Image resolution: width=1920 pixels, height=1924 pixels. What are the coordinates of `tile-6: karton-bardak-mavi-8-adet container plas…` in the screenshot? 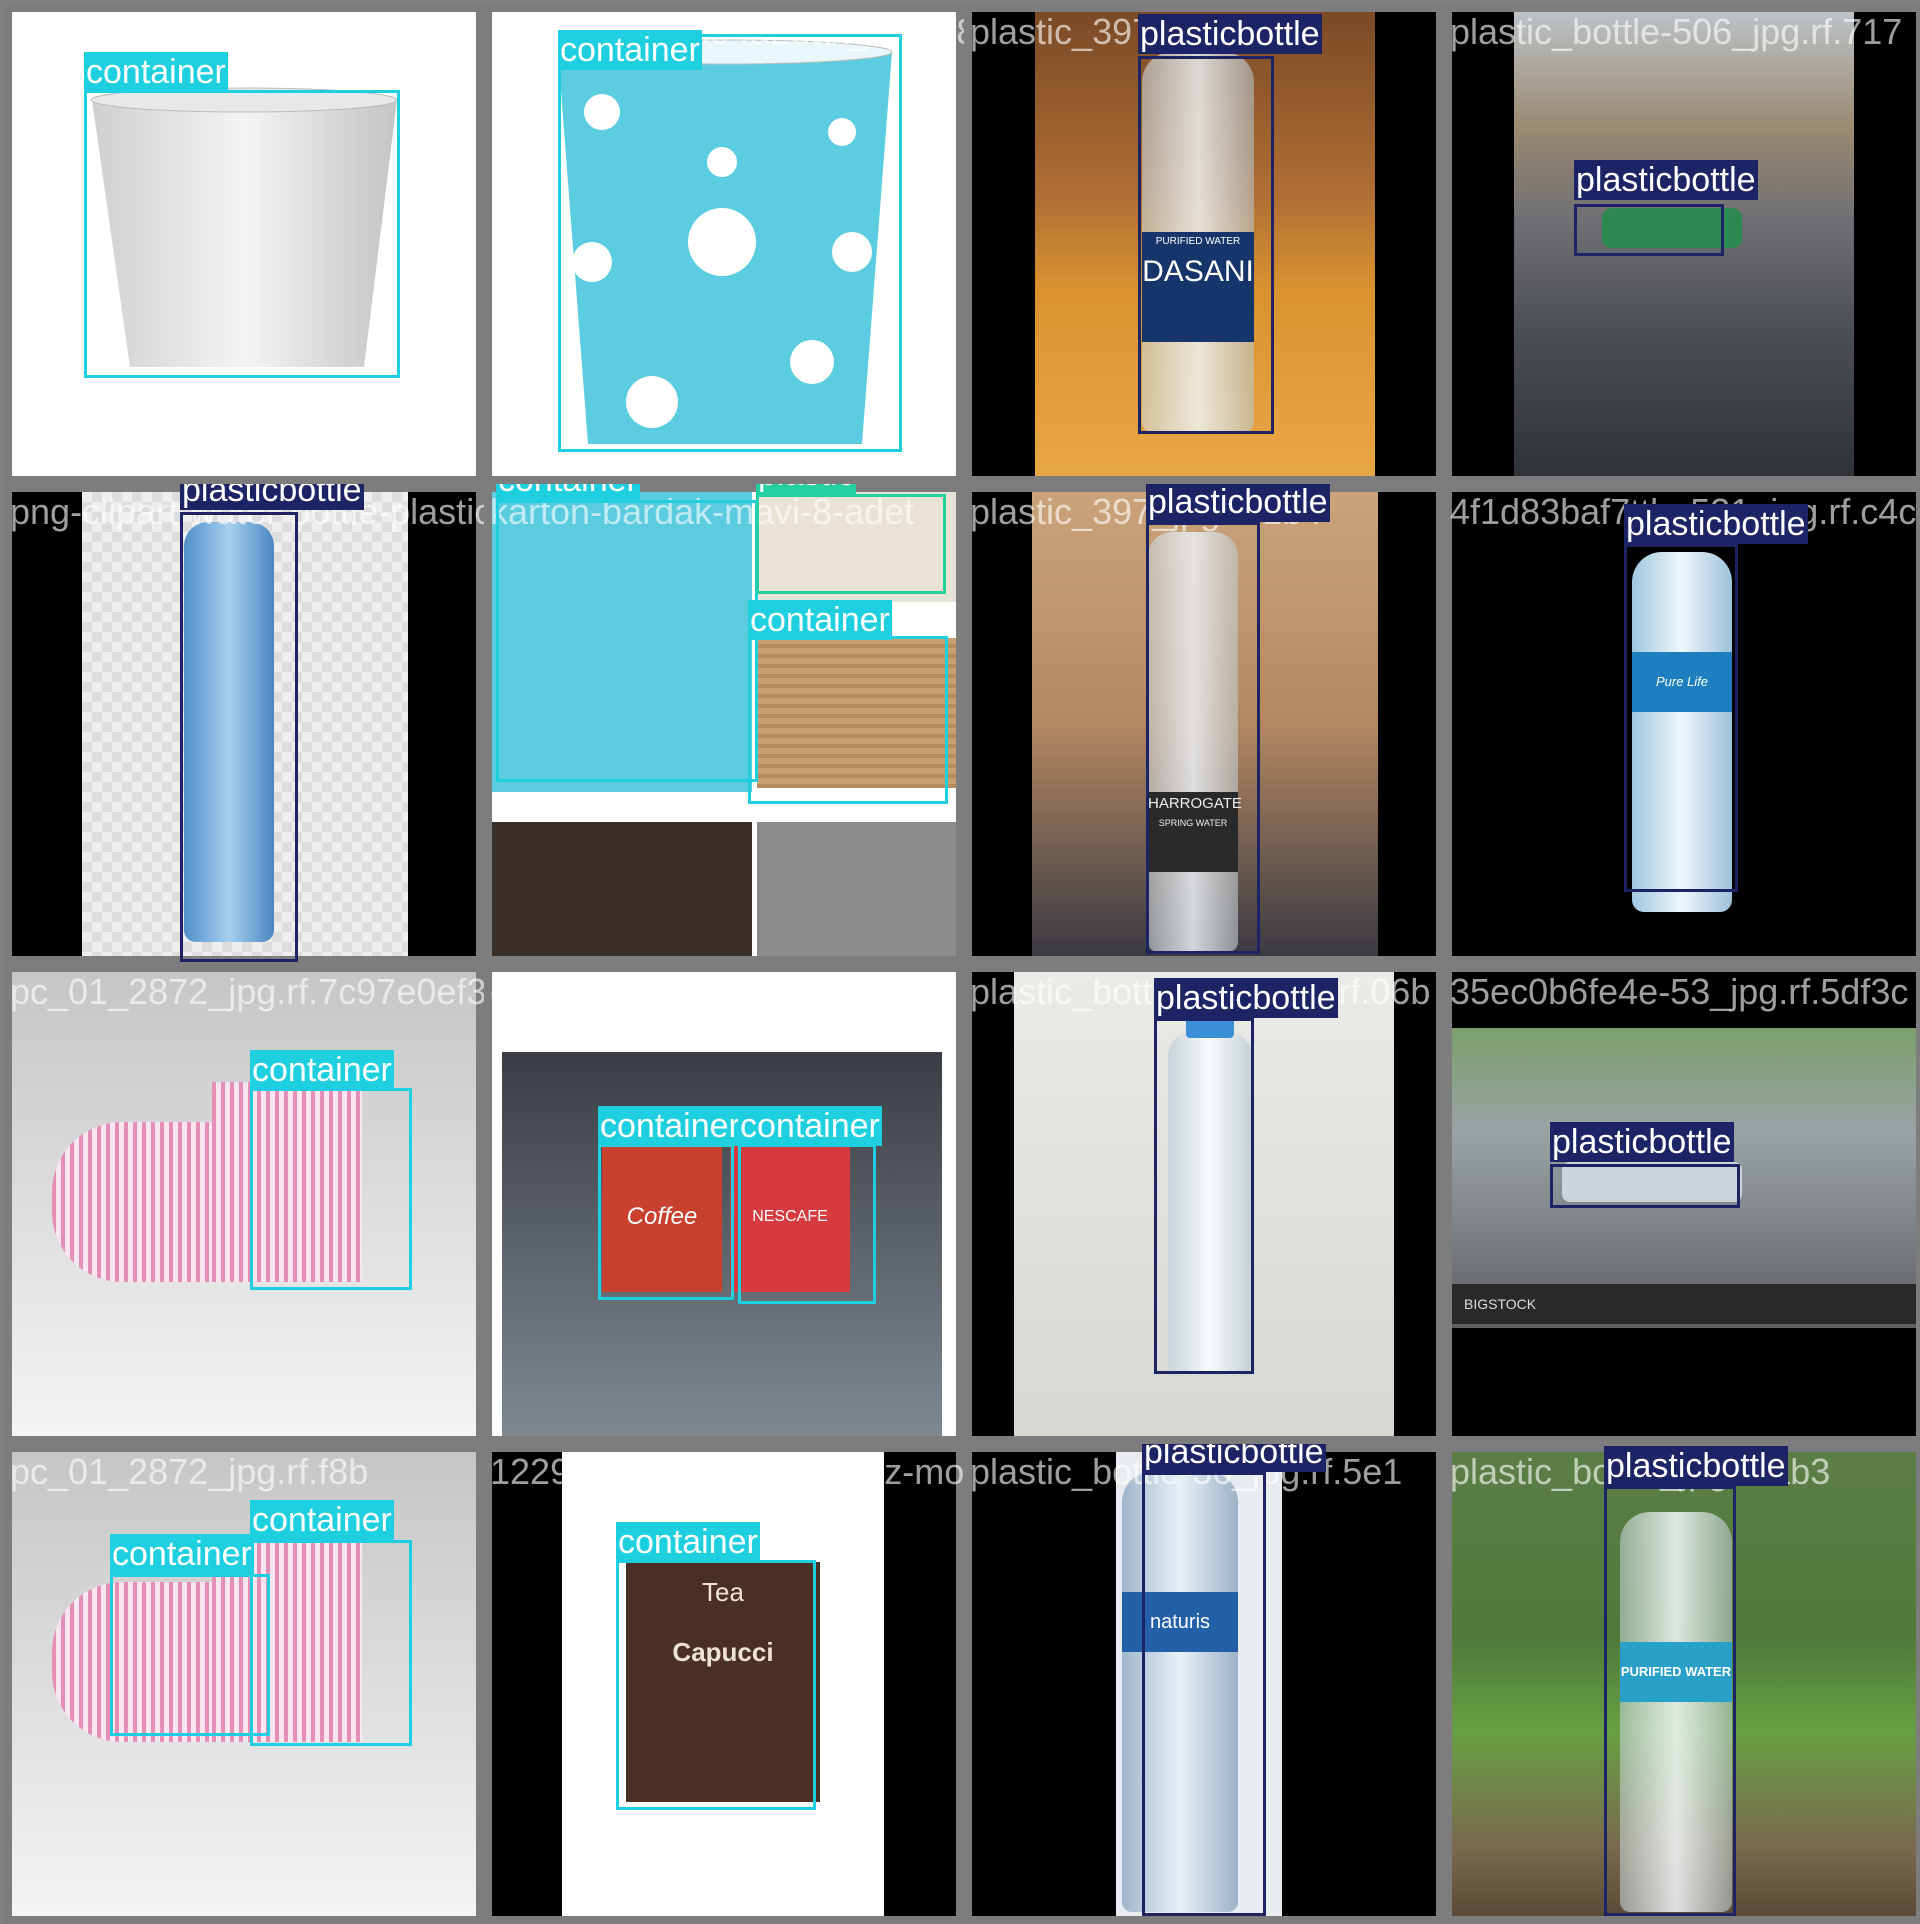 It's located at (724, 724).